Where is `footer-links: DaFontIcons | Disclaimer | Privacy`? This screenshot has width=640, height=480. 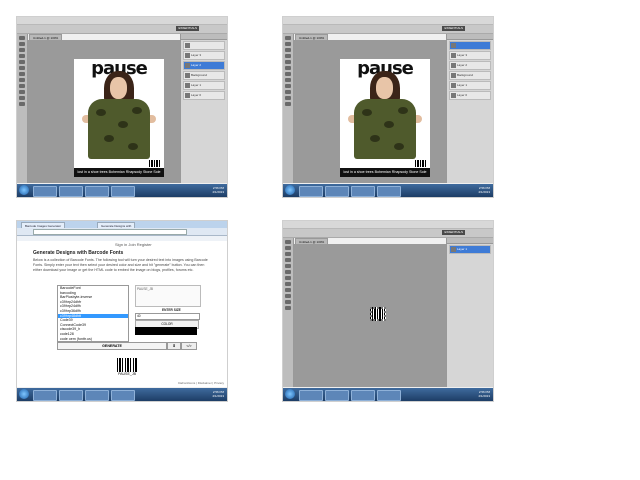
footer-links: DaFontIcons | Disclaimer | Privacy is located at coordinates (201, 383).